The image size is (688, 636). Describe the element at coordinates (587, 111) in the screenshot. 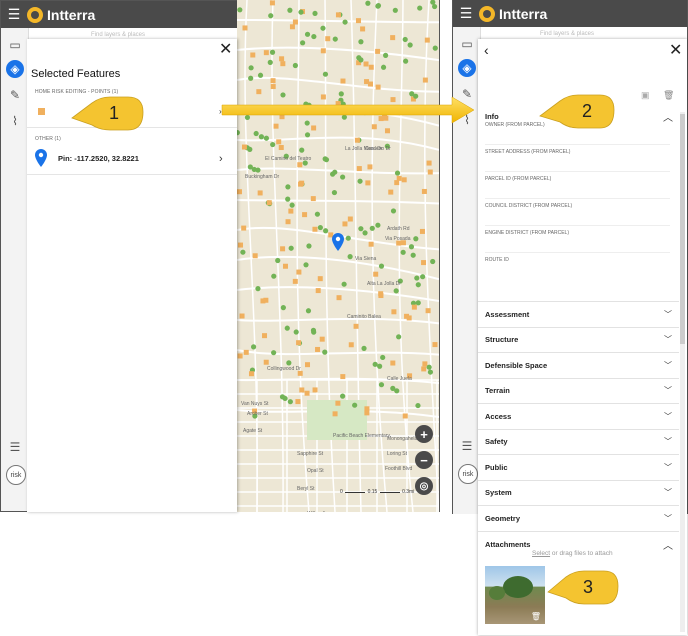

I see `callout-2: 2` at that location.